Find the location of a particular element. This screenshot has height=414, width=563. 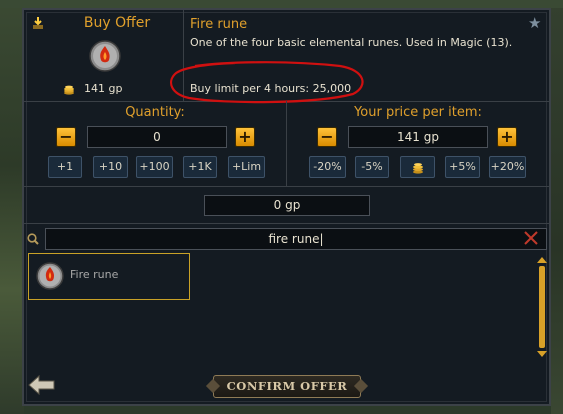

red-annotation-circle is located at coordinates (267, 82).